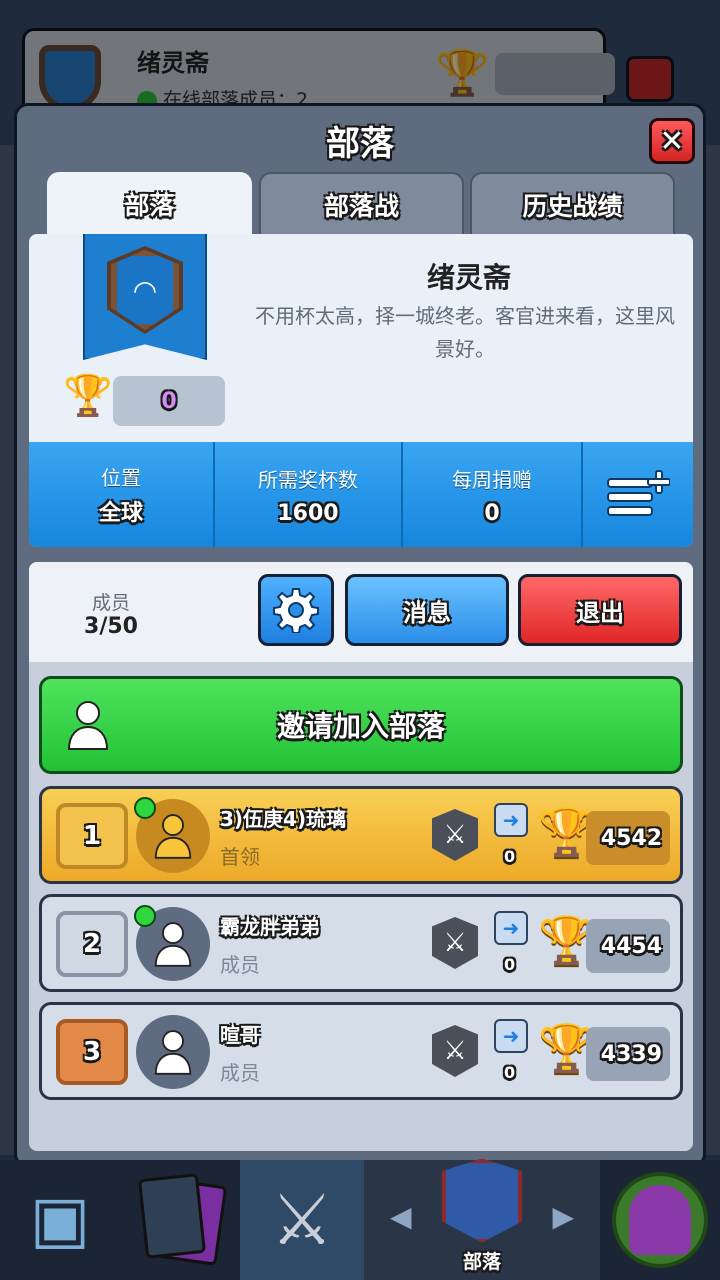 Image resolution: width=720 pixels, height=1280 pixels. Describe the element at coordinates (468, 277) in the screenshot. I see `clan-name: 绪灵斋` at that location.